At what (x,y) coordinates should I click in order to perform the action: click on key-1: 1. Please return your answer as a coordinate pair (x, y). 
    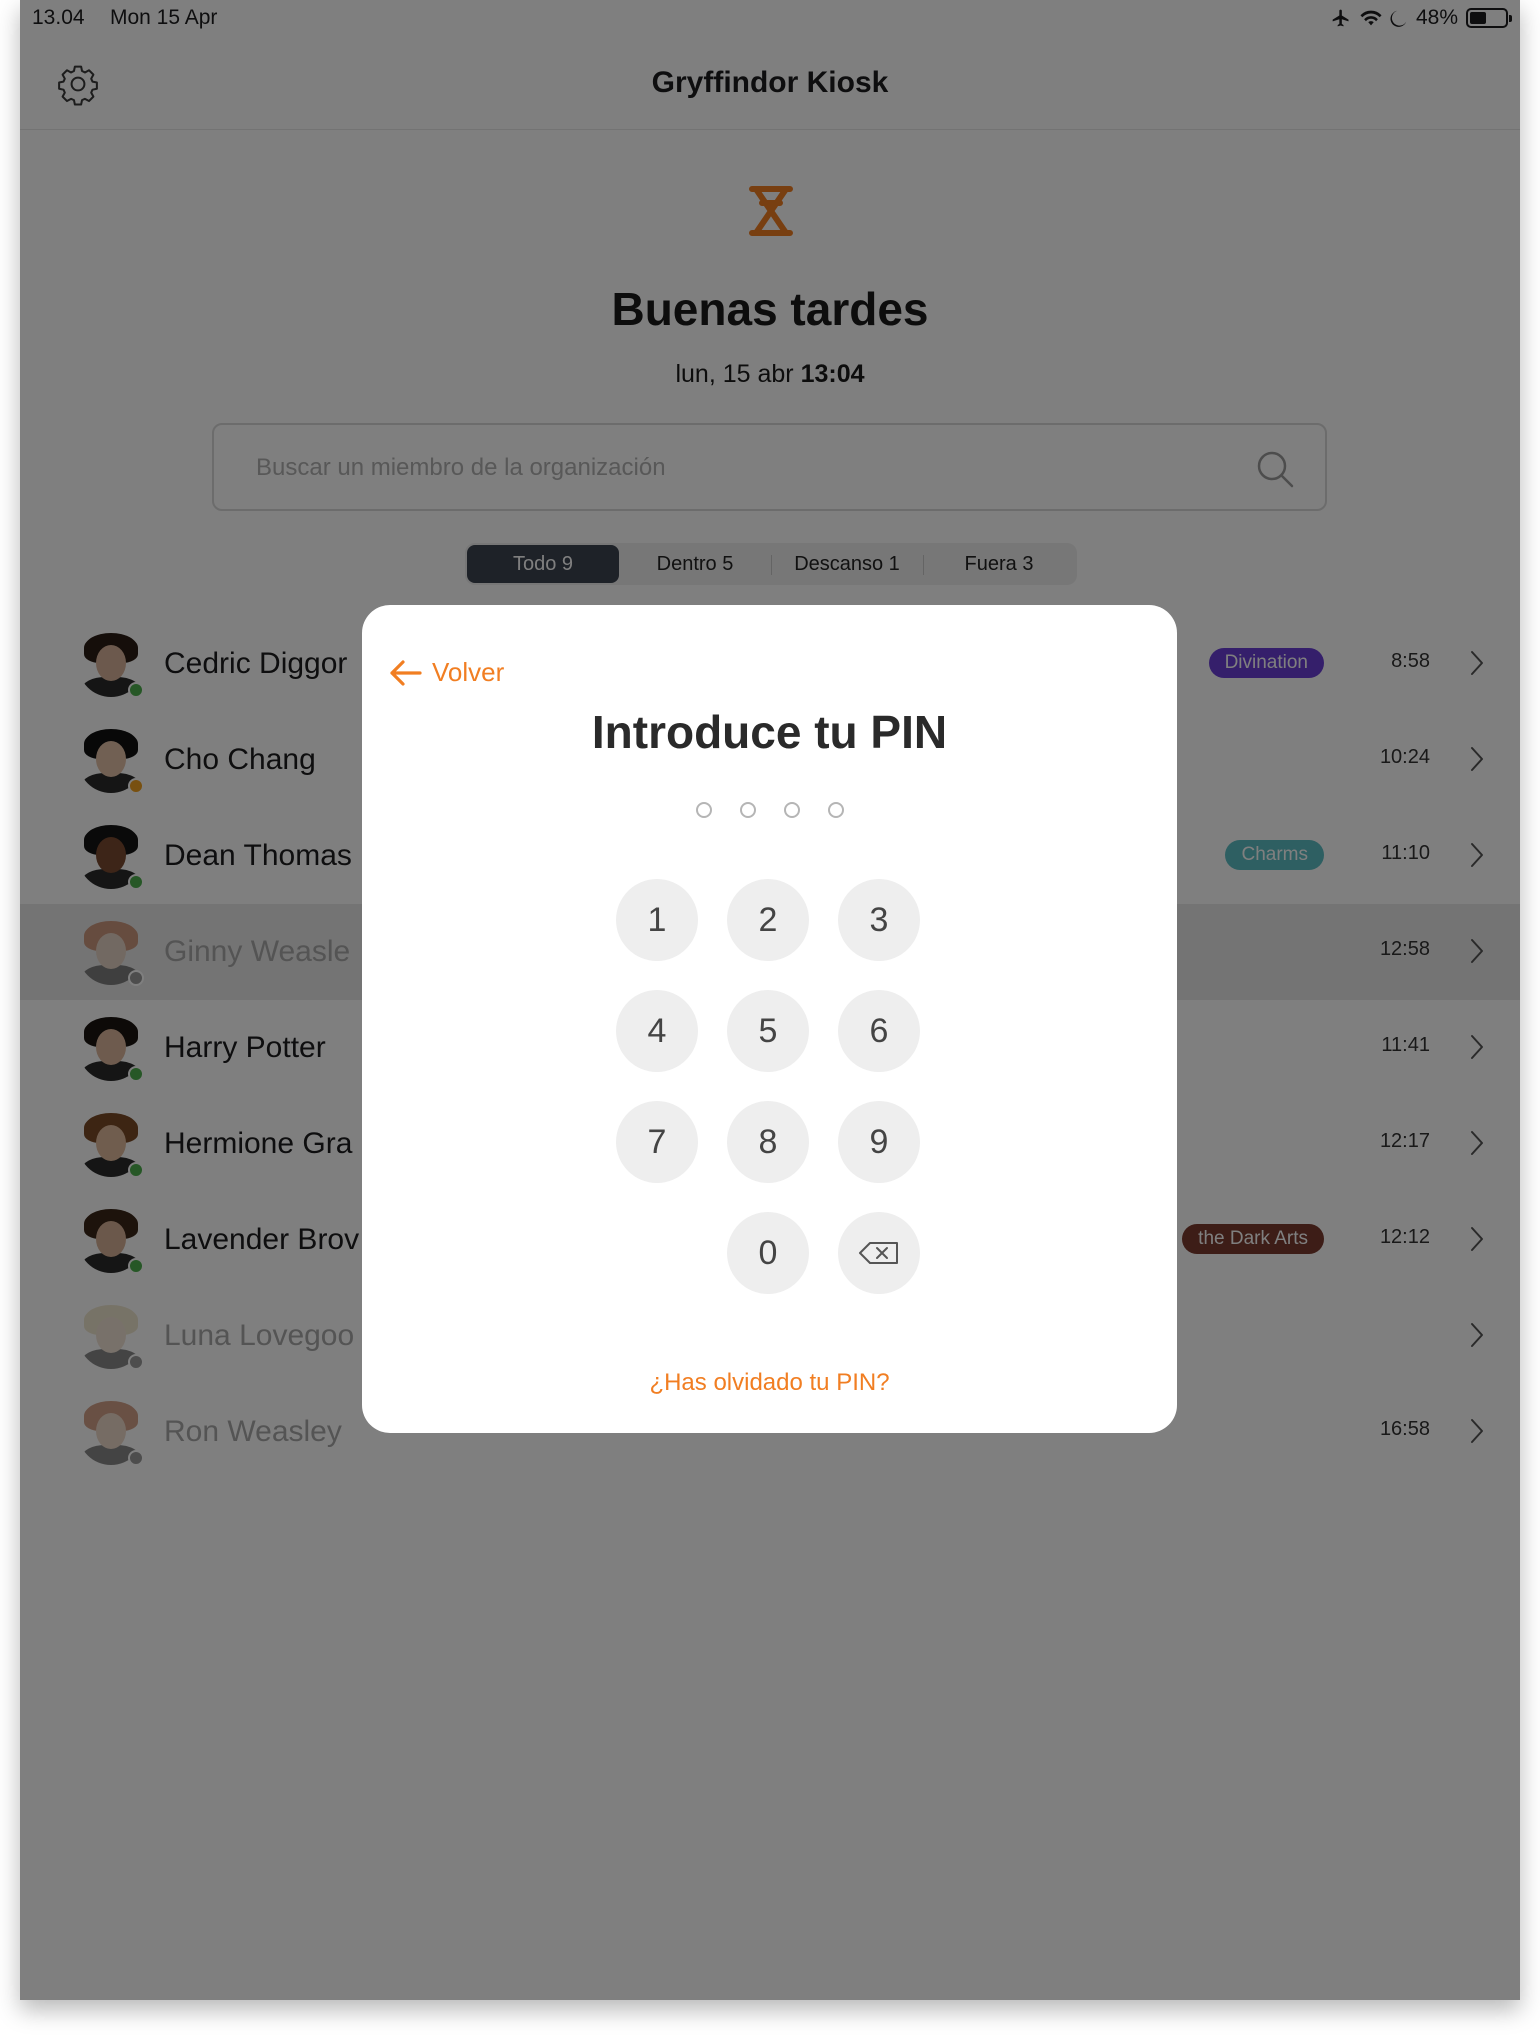
    Looking at the image, I should click on (657, 920).